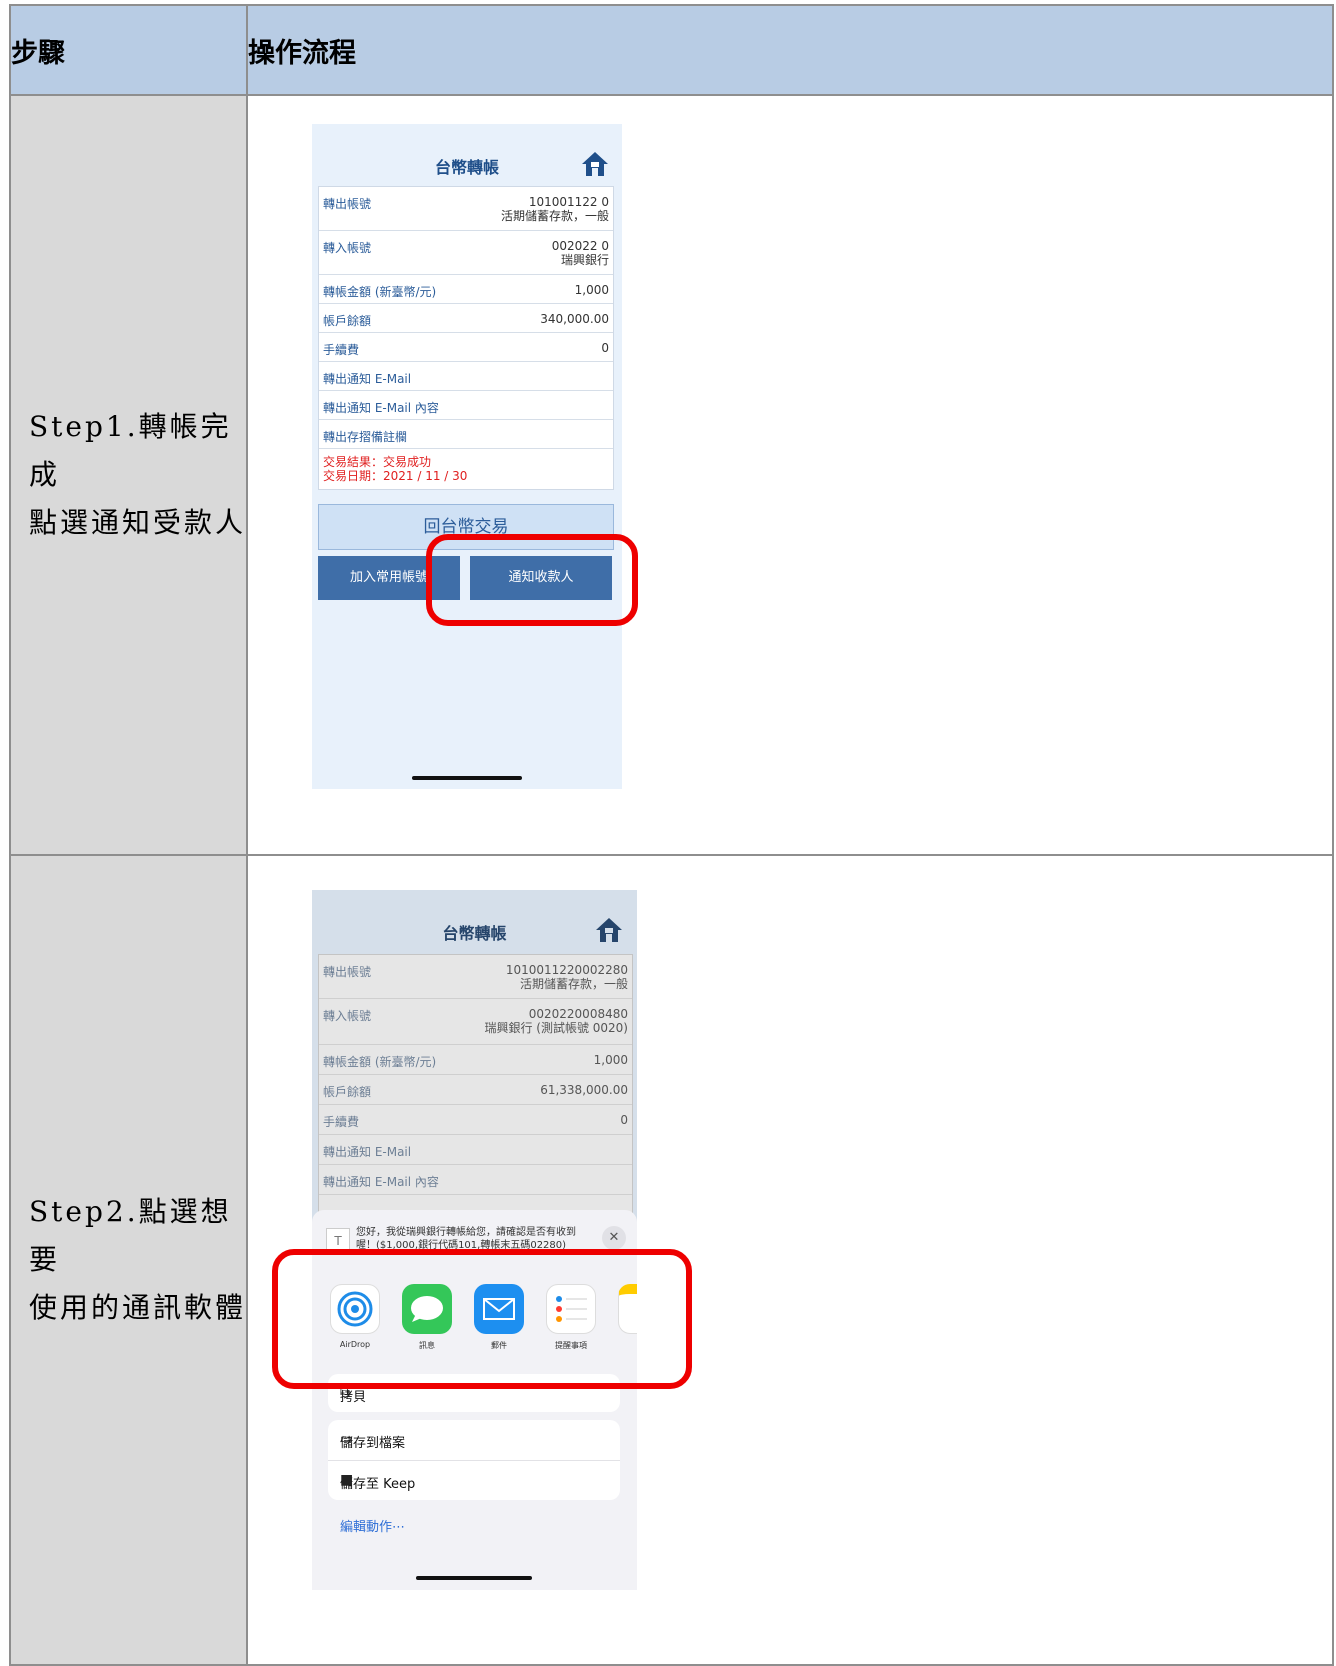  What do you see at coordinates (365, 437) in the screenshot?
I see `row-label: 轉出存摺備註欄` at bounding box center [365, 437].